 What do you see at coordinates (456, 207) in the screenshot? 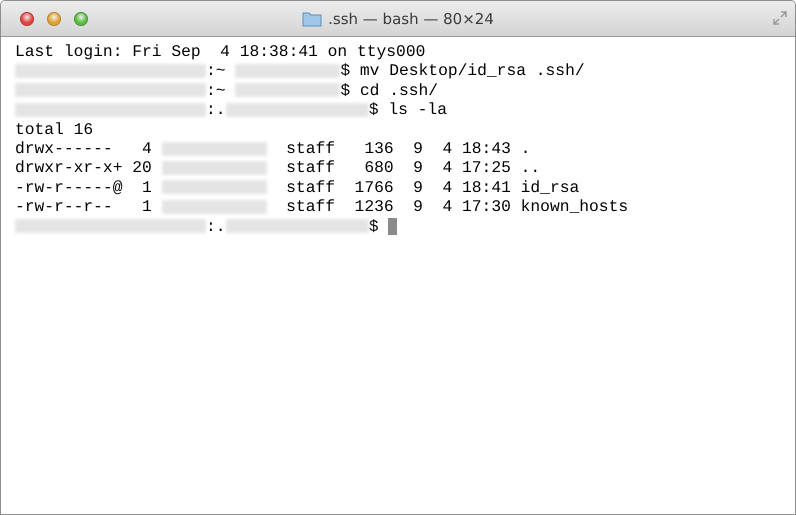
I see `terminal-text: staff 1236 9 4 17:30 known_hosts` at bounding box center [456, 207].